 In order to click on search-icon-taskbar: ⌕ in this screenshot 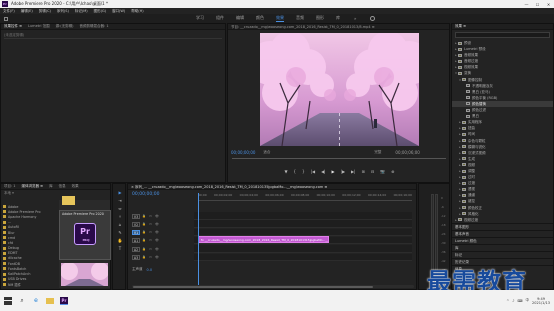, I will do `click(22, 301)`.